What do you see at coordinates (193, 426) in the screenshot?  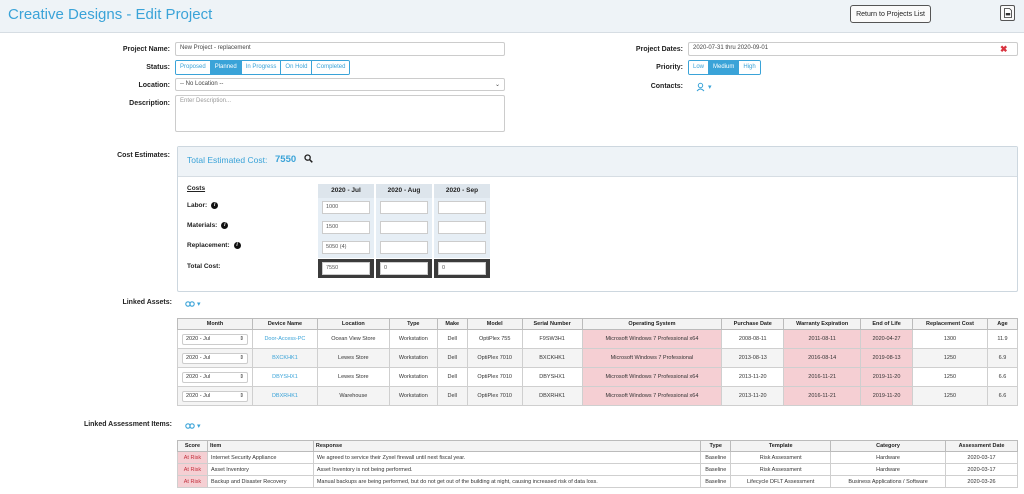 I see `link-assessment-dropdown: ▾` at bounding box center [193, 426].